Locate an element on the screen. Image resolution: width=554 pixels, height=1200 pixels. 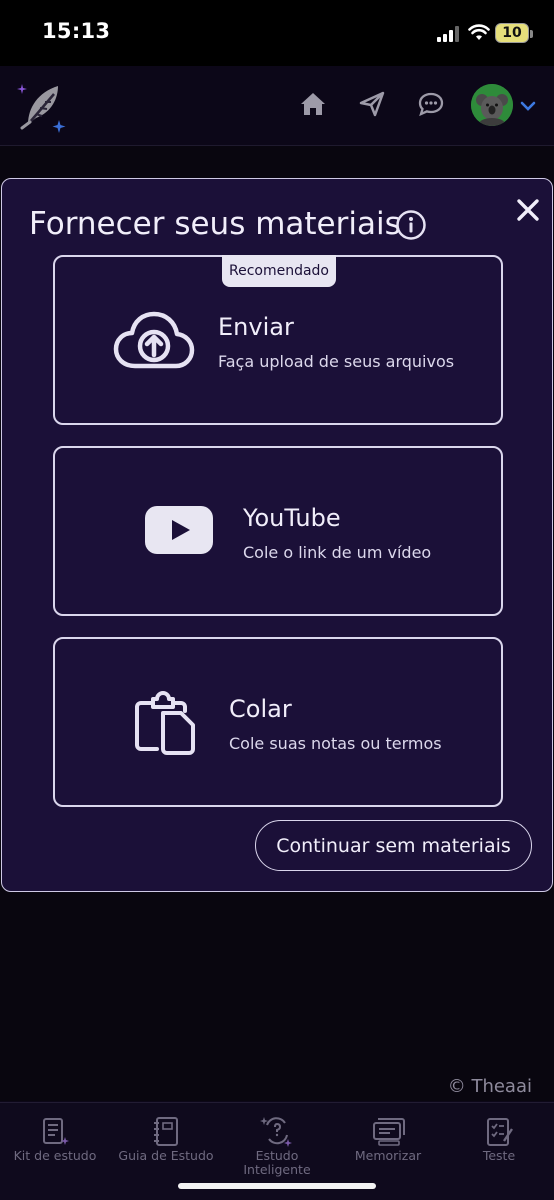
youtube-option-card: YouTube Cole o link de um vídeo is located at coordinates (278, 531).